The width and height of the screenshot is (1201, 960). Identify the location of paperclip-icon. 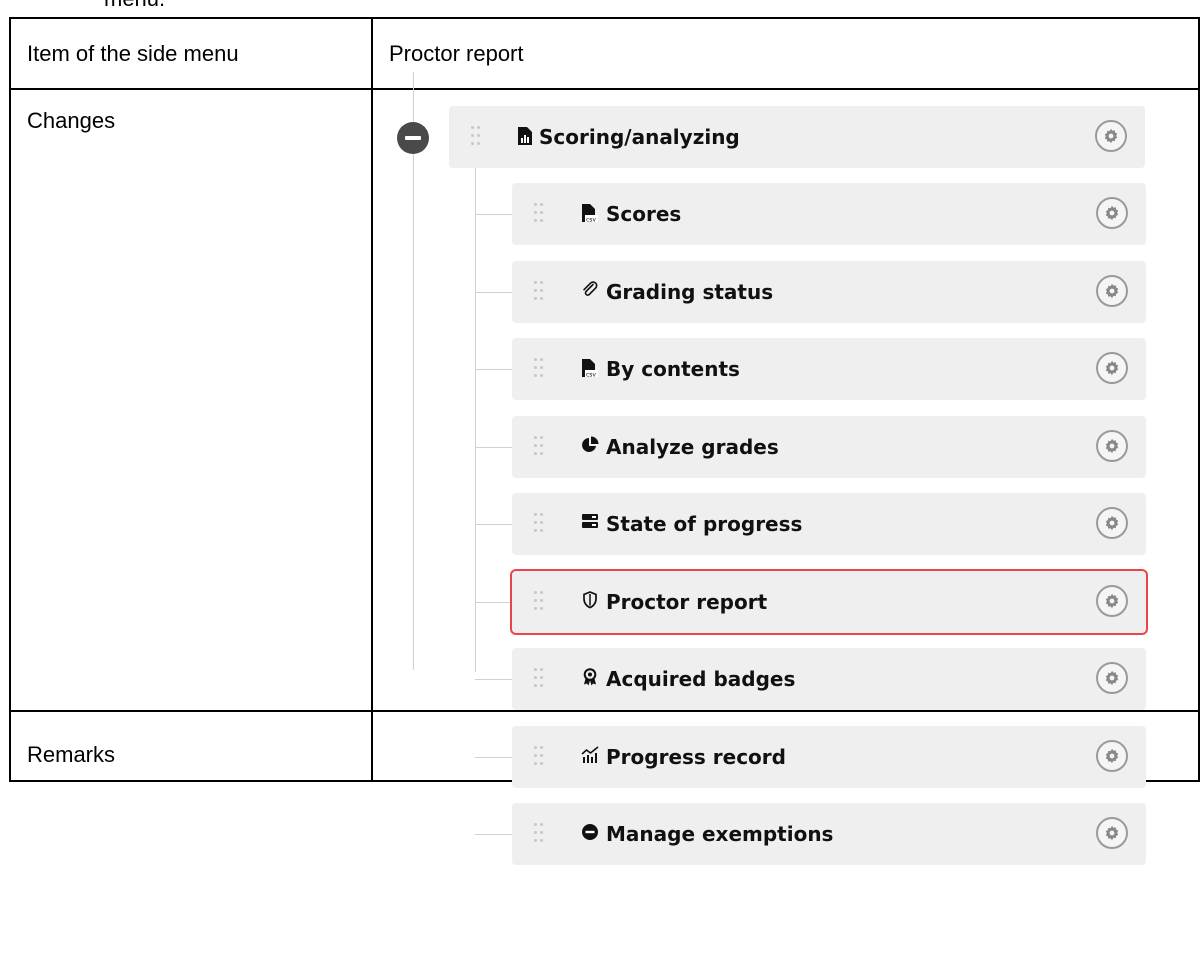
(590, 292).